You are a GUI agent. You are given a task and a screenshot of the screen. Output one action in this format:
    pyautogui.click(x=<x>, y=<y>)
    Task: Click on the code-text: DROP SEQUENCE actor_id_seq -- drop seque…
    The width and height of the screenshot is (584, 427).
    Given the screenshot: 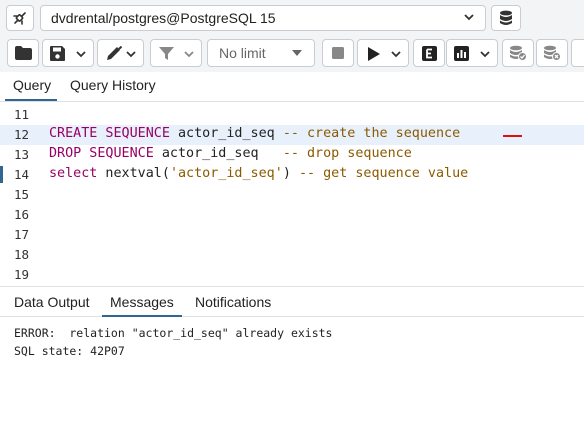 What is the action you would take?
    pyautogui.click(x=230, y=153)
    